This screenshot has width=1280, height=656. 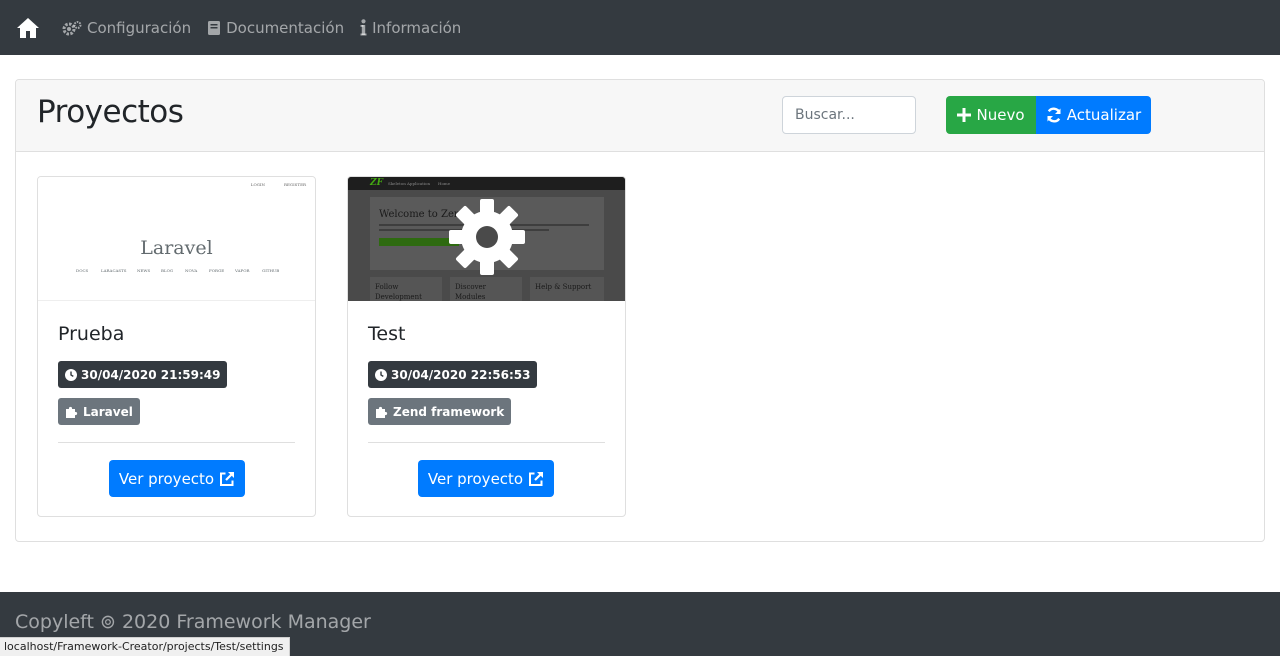 What do you see at coordinates (214, 27) in the screenshot?
I see `book-icon` at bounding box center [214, 27].